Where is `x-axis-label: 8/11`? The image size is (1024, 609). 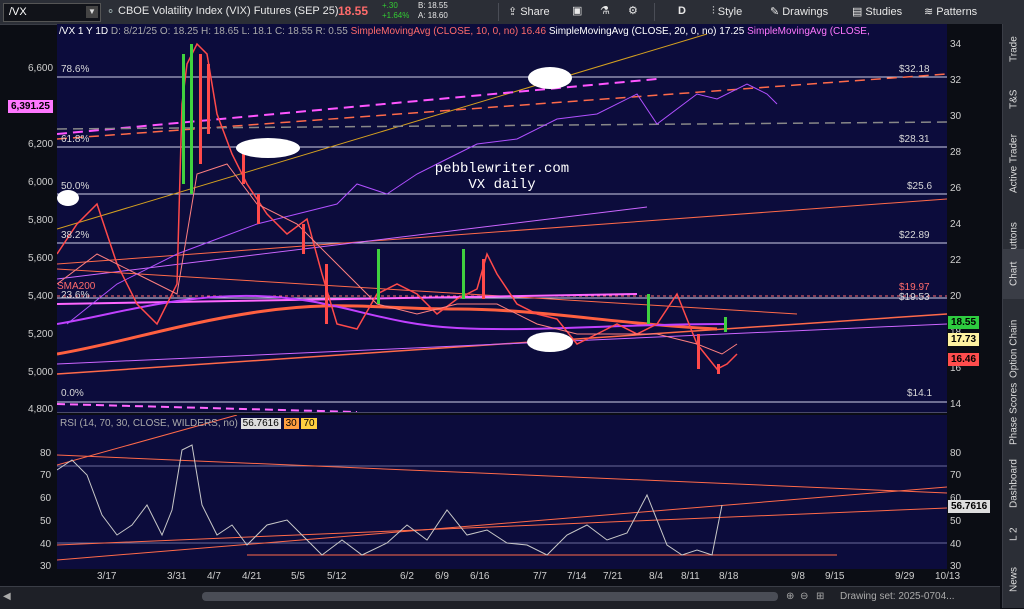
x-axis-label: 8/11 is located at coordinates (690, 576).